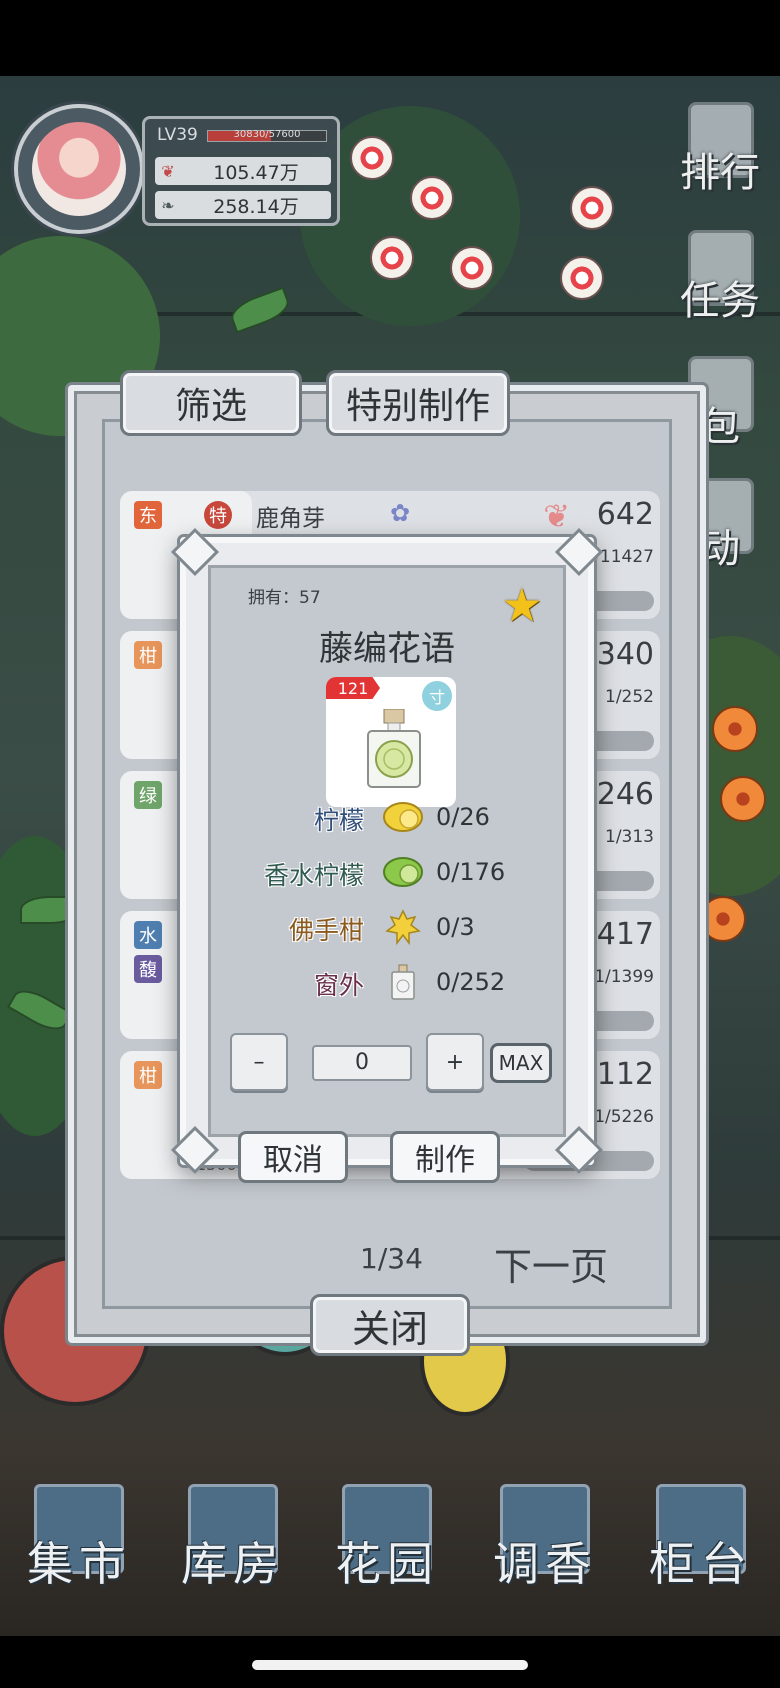 The width and height of the screenshot is (780, 1688). Describe the element at coordinates (629, 837) in the screenshot. I see `item-ratio: 1/313` at that location.